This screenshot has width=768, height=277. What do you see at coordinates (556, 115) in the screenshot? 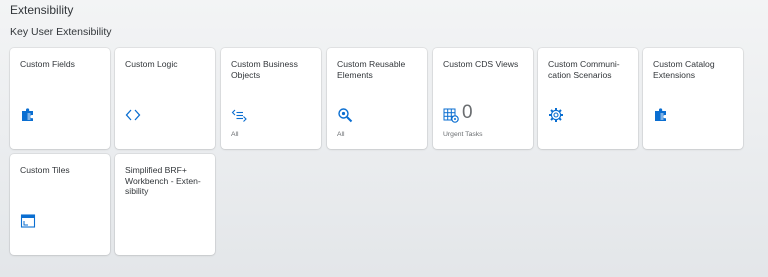
I see `gear-icon` at bounding box center [556, 115].